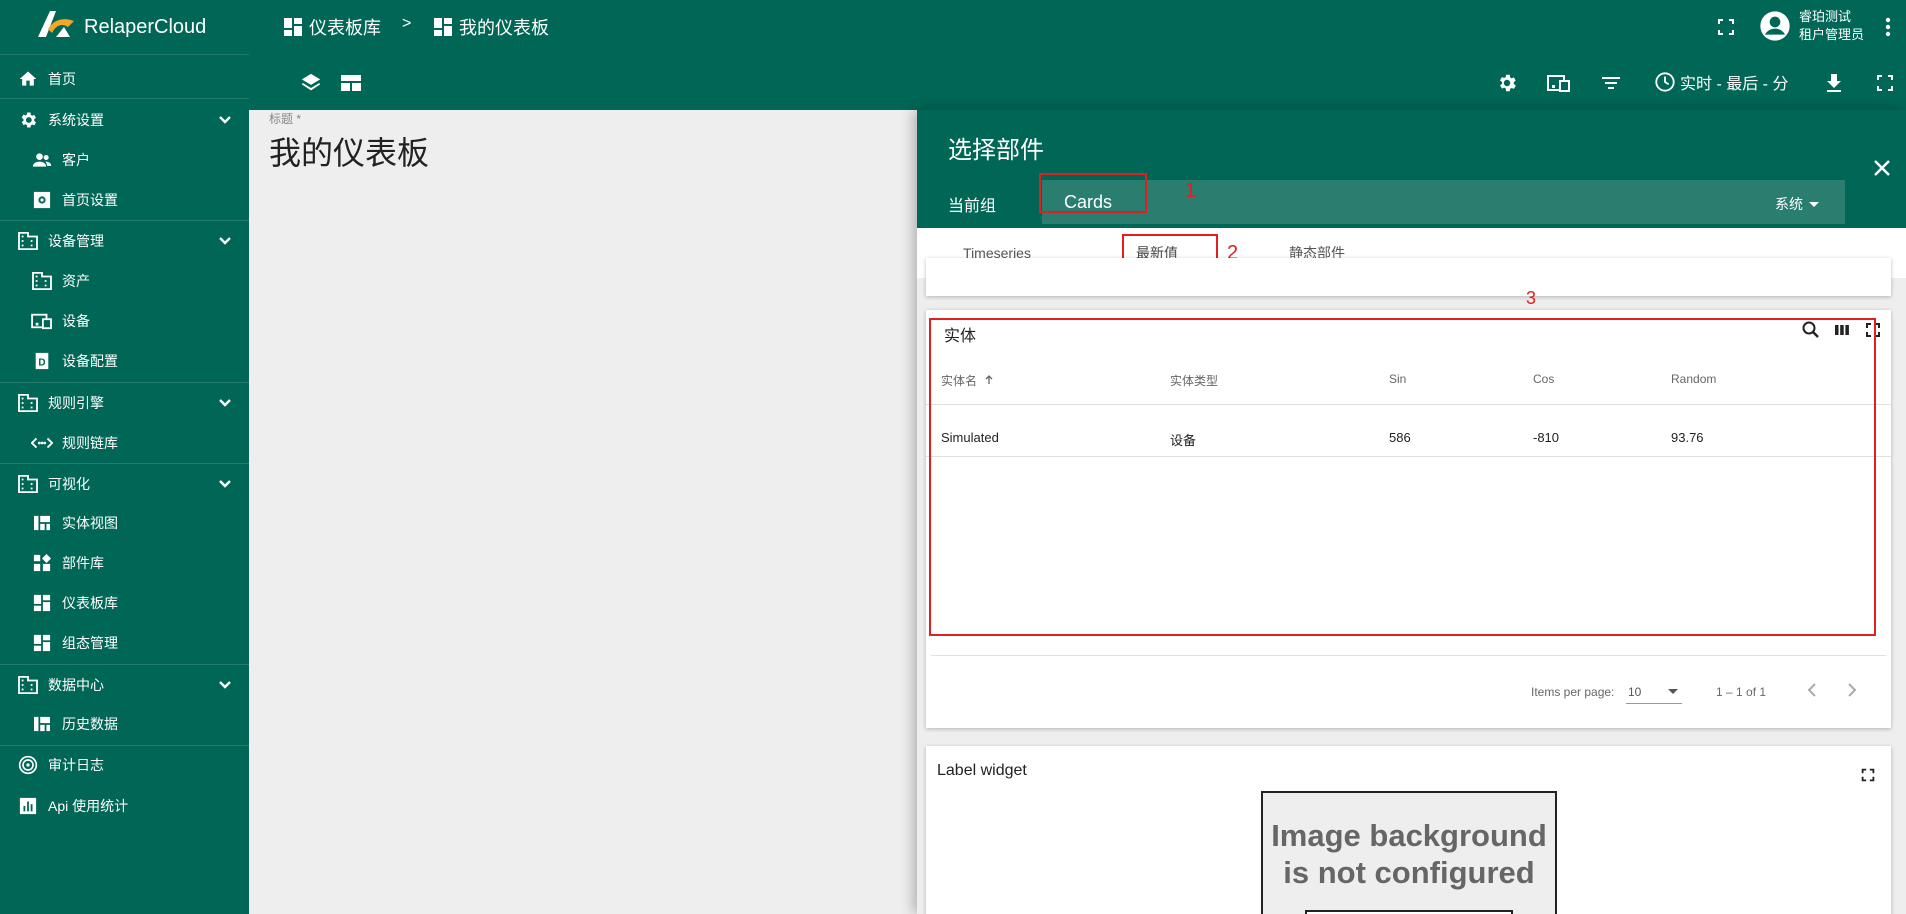  I want to click on sidebar-item-visualization: 可视化, so click(124, 484).